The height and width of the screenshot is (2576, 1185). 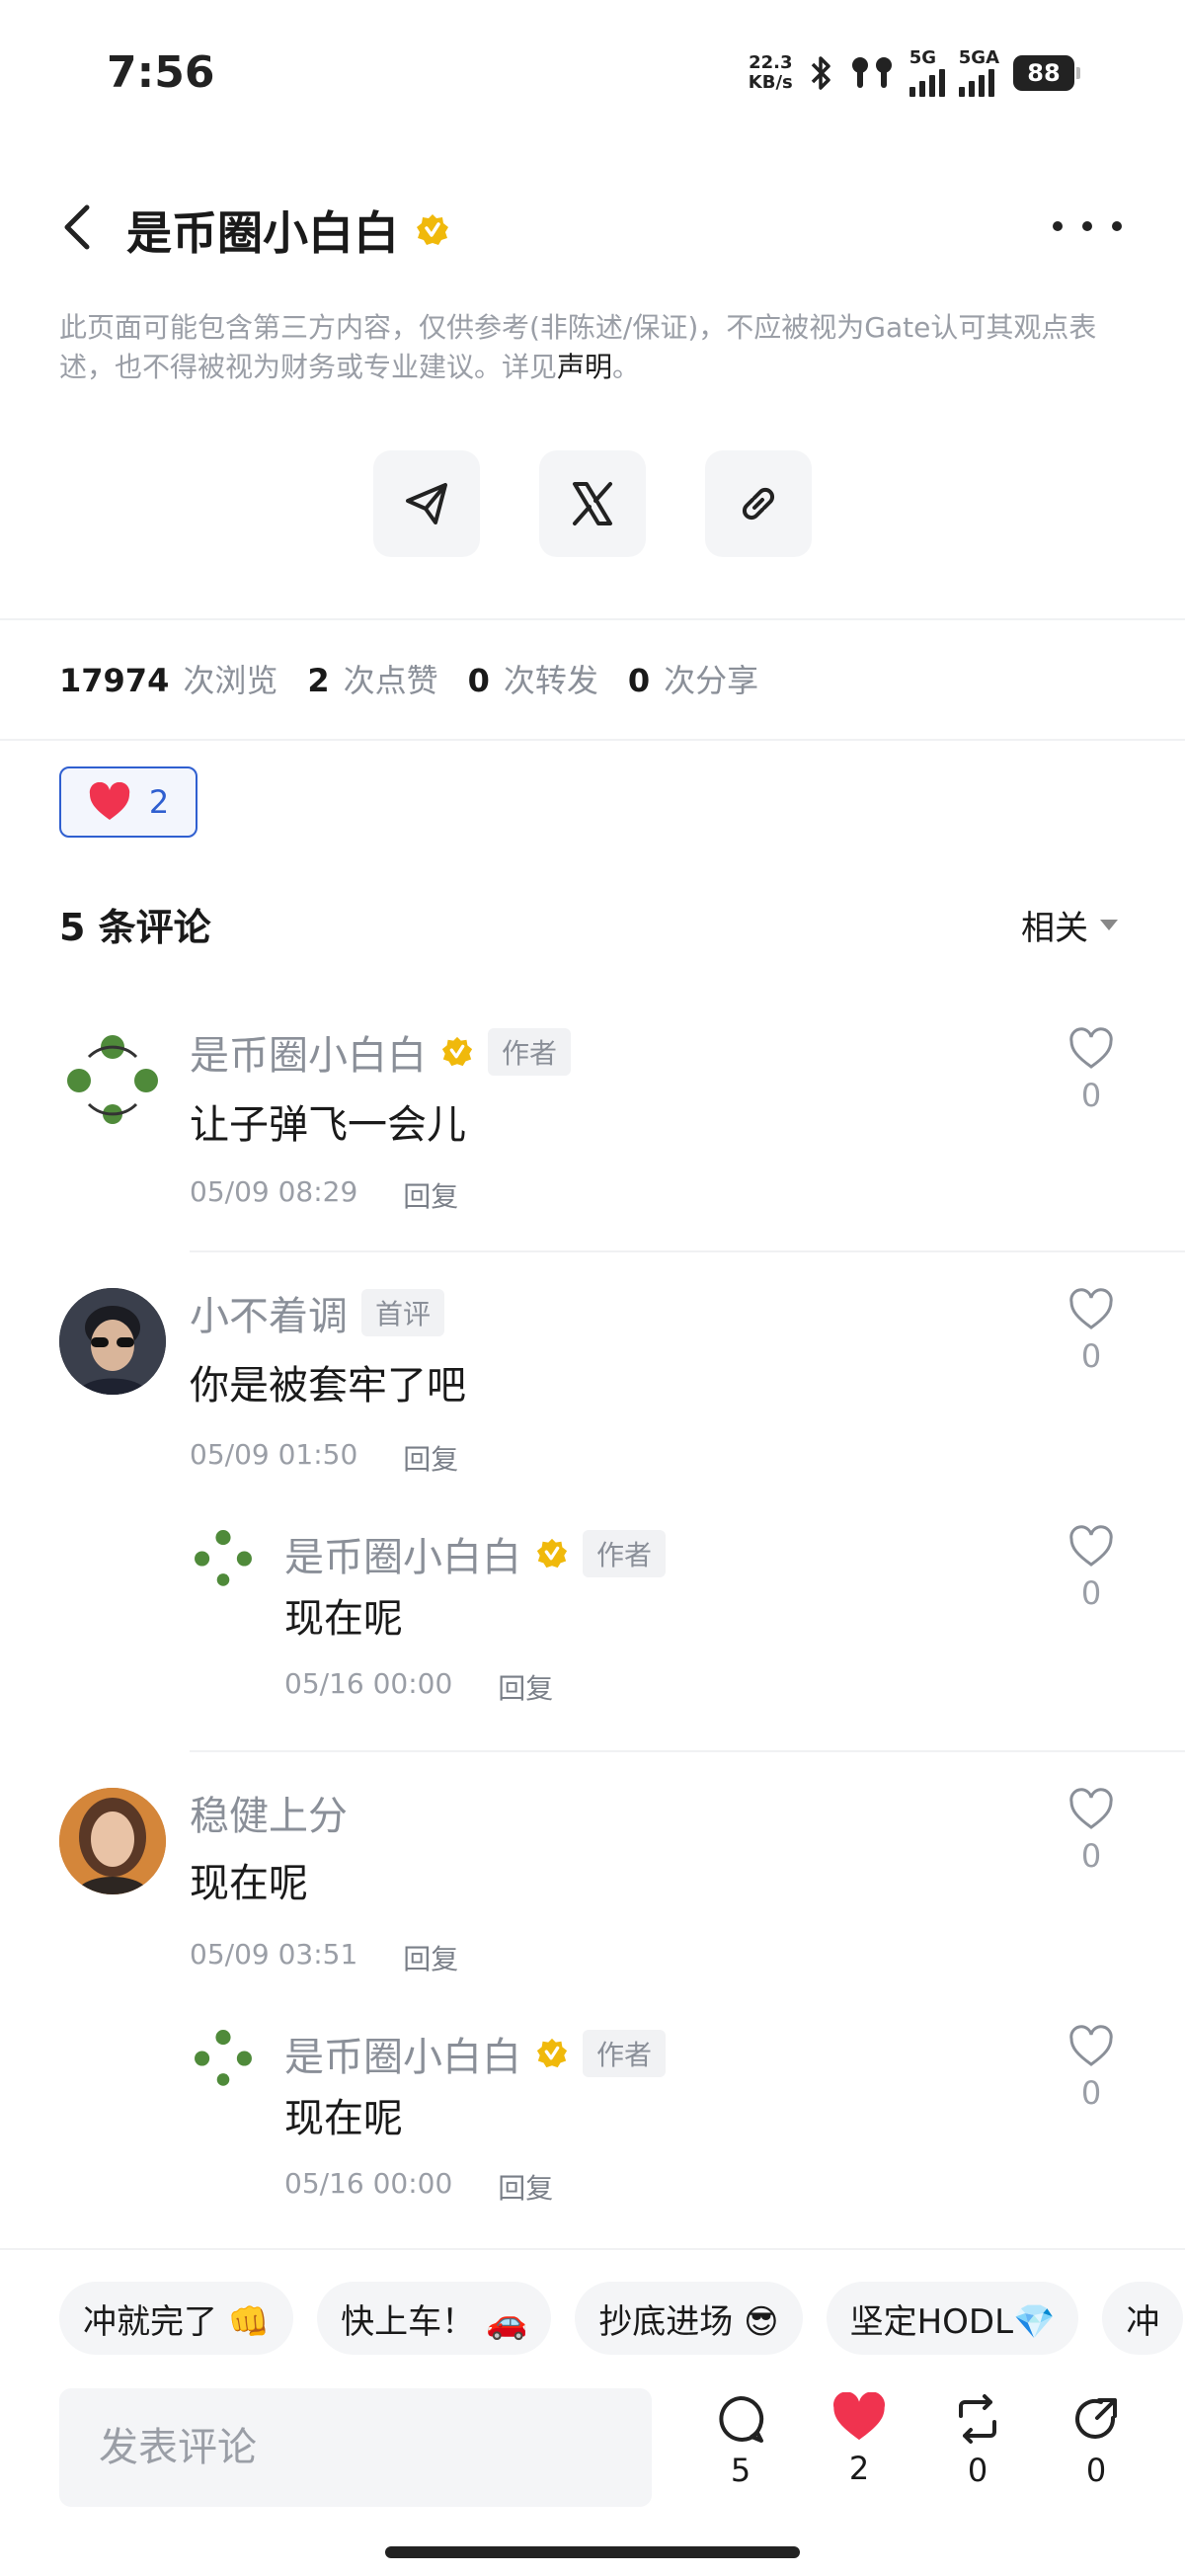 What do you see at coordinates (585, 367) in the screenshot?
I see `disclaimer-link: 声明` at bounding box center [585, 367].